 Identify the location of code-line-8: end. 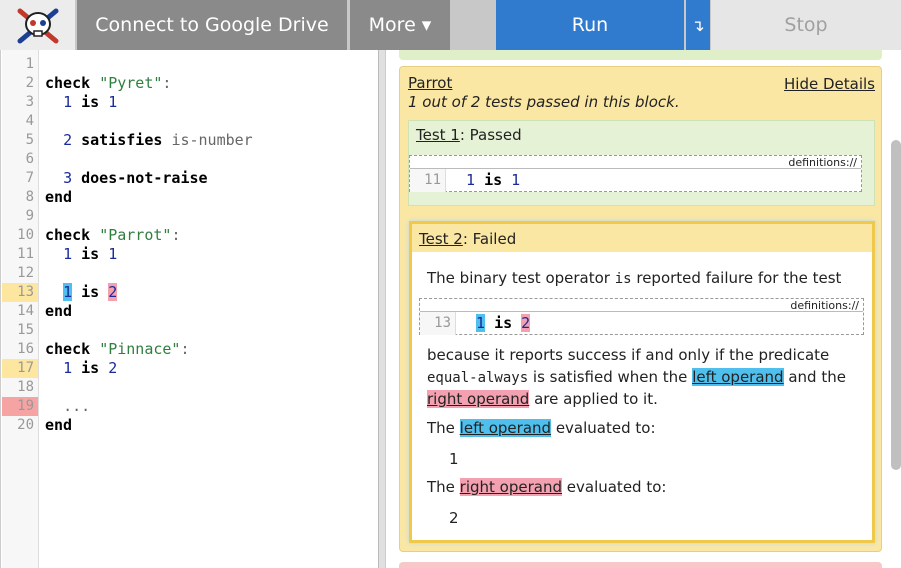
(58, 197).